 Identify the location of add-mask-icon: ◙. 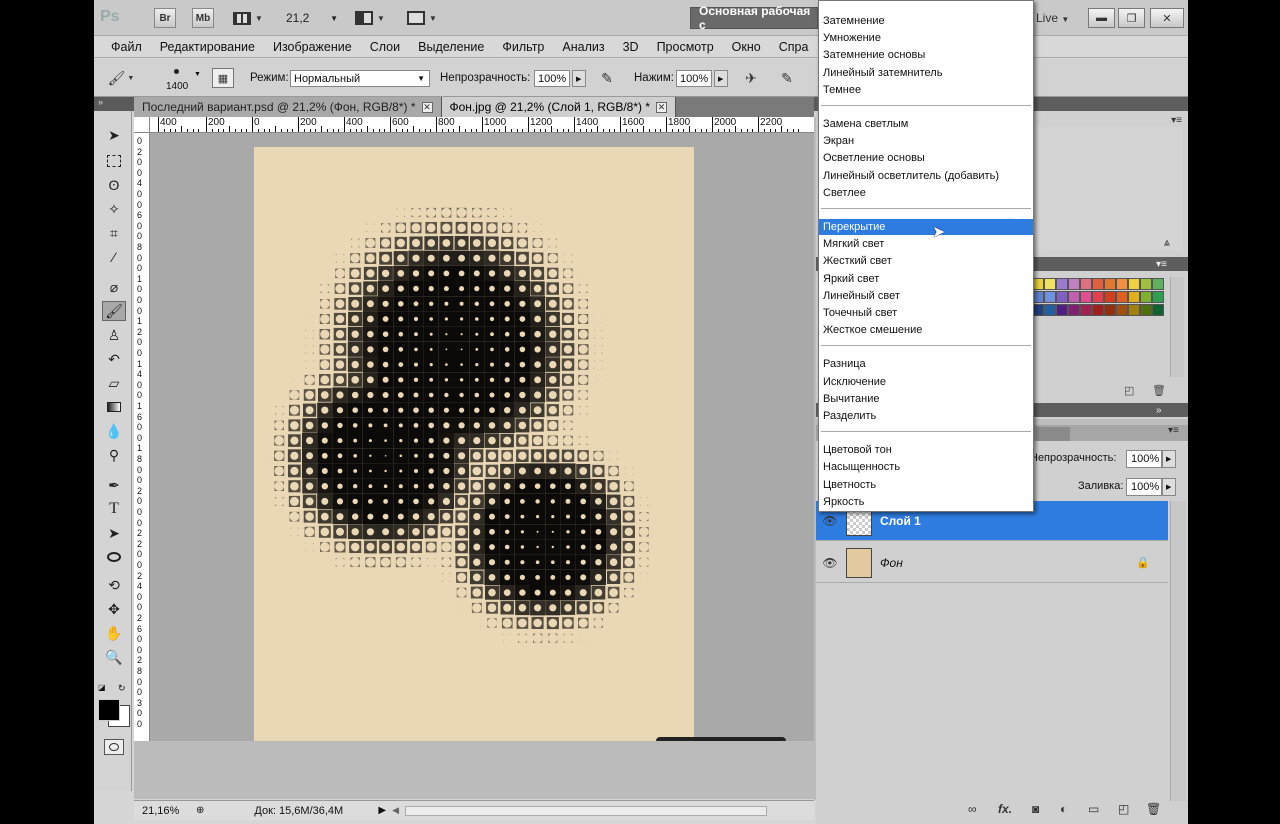
(1035, 809).